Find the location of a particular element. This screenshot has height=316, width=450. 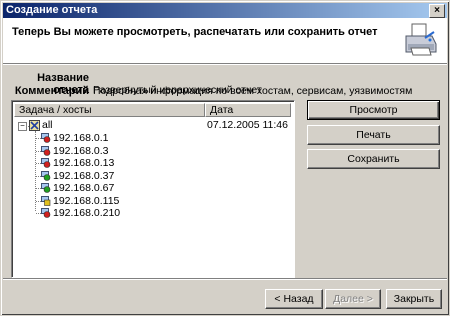

host-row: 192.168.0.13 is located at coordinates (83, 163).